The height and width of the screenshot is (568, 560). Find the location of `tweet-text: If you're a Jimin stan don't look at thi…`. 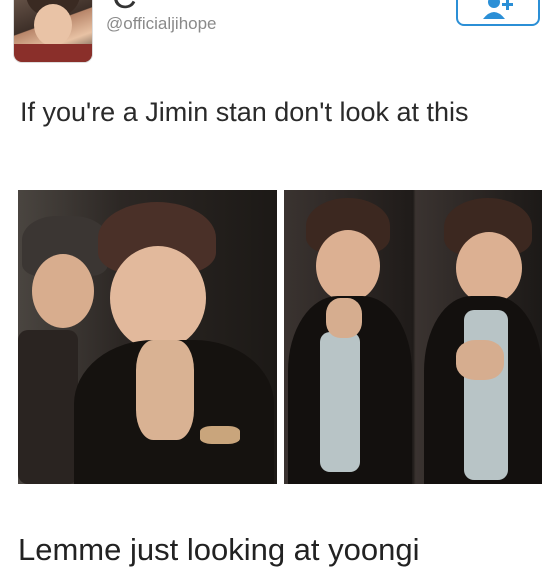

tweet-text: If you're a Jimin stan don't look at thi… is located at coordinates (244, 112).